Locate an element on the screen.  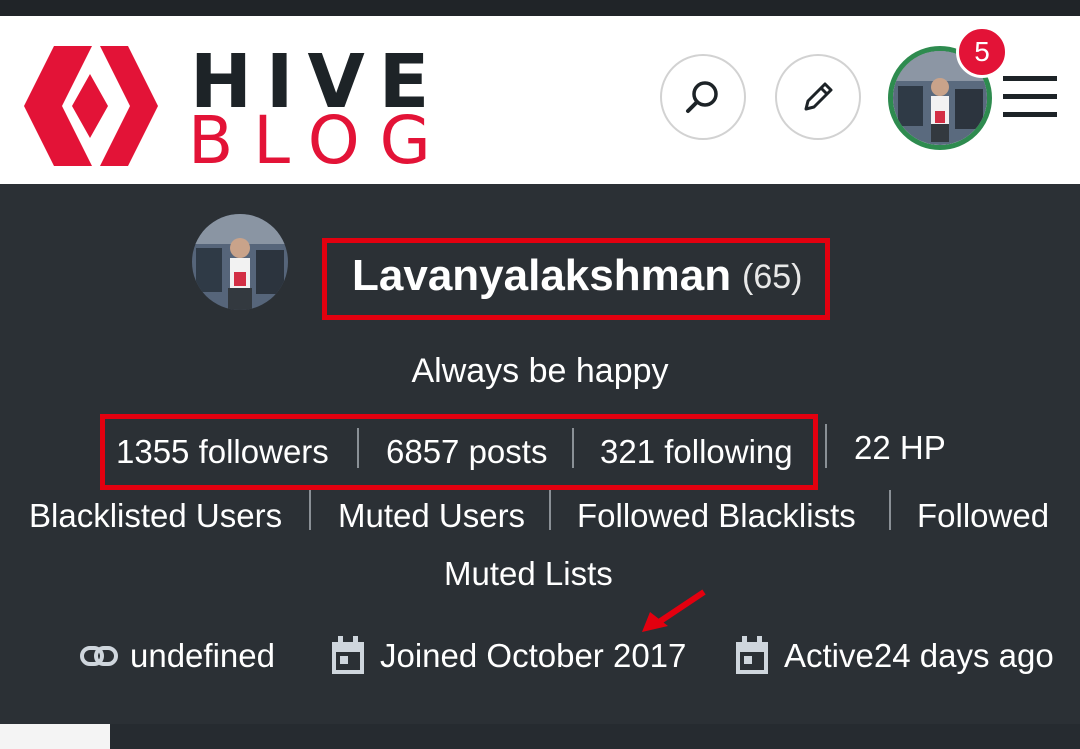
website-link: undefined is located at coordinates (202, 656).